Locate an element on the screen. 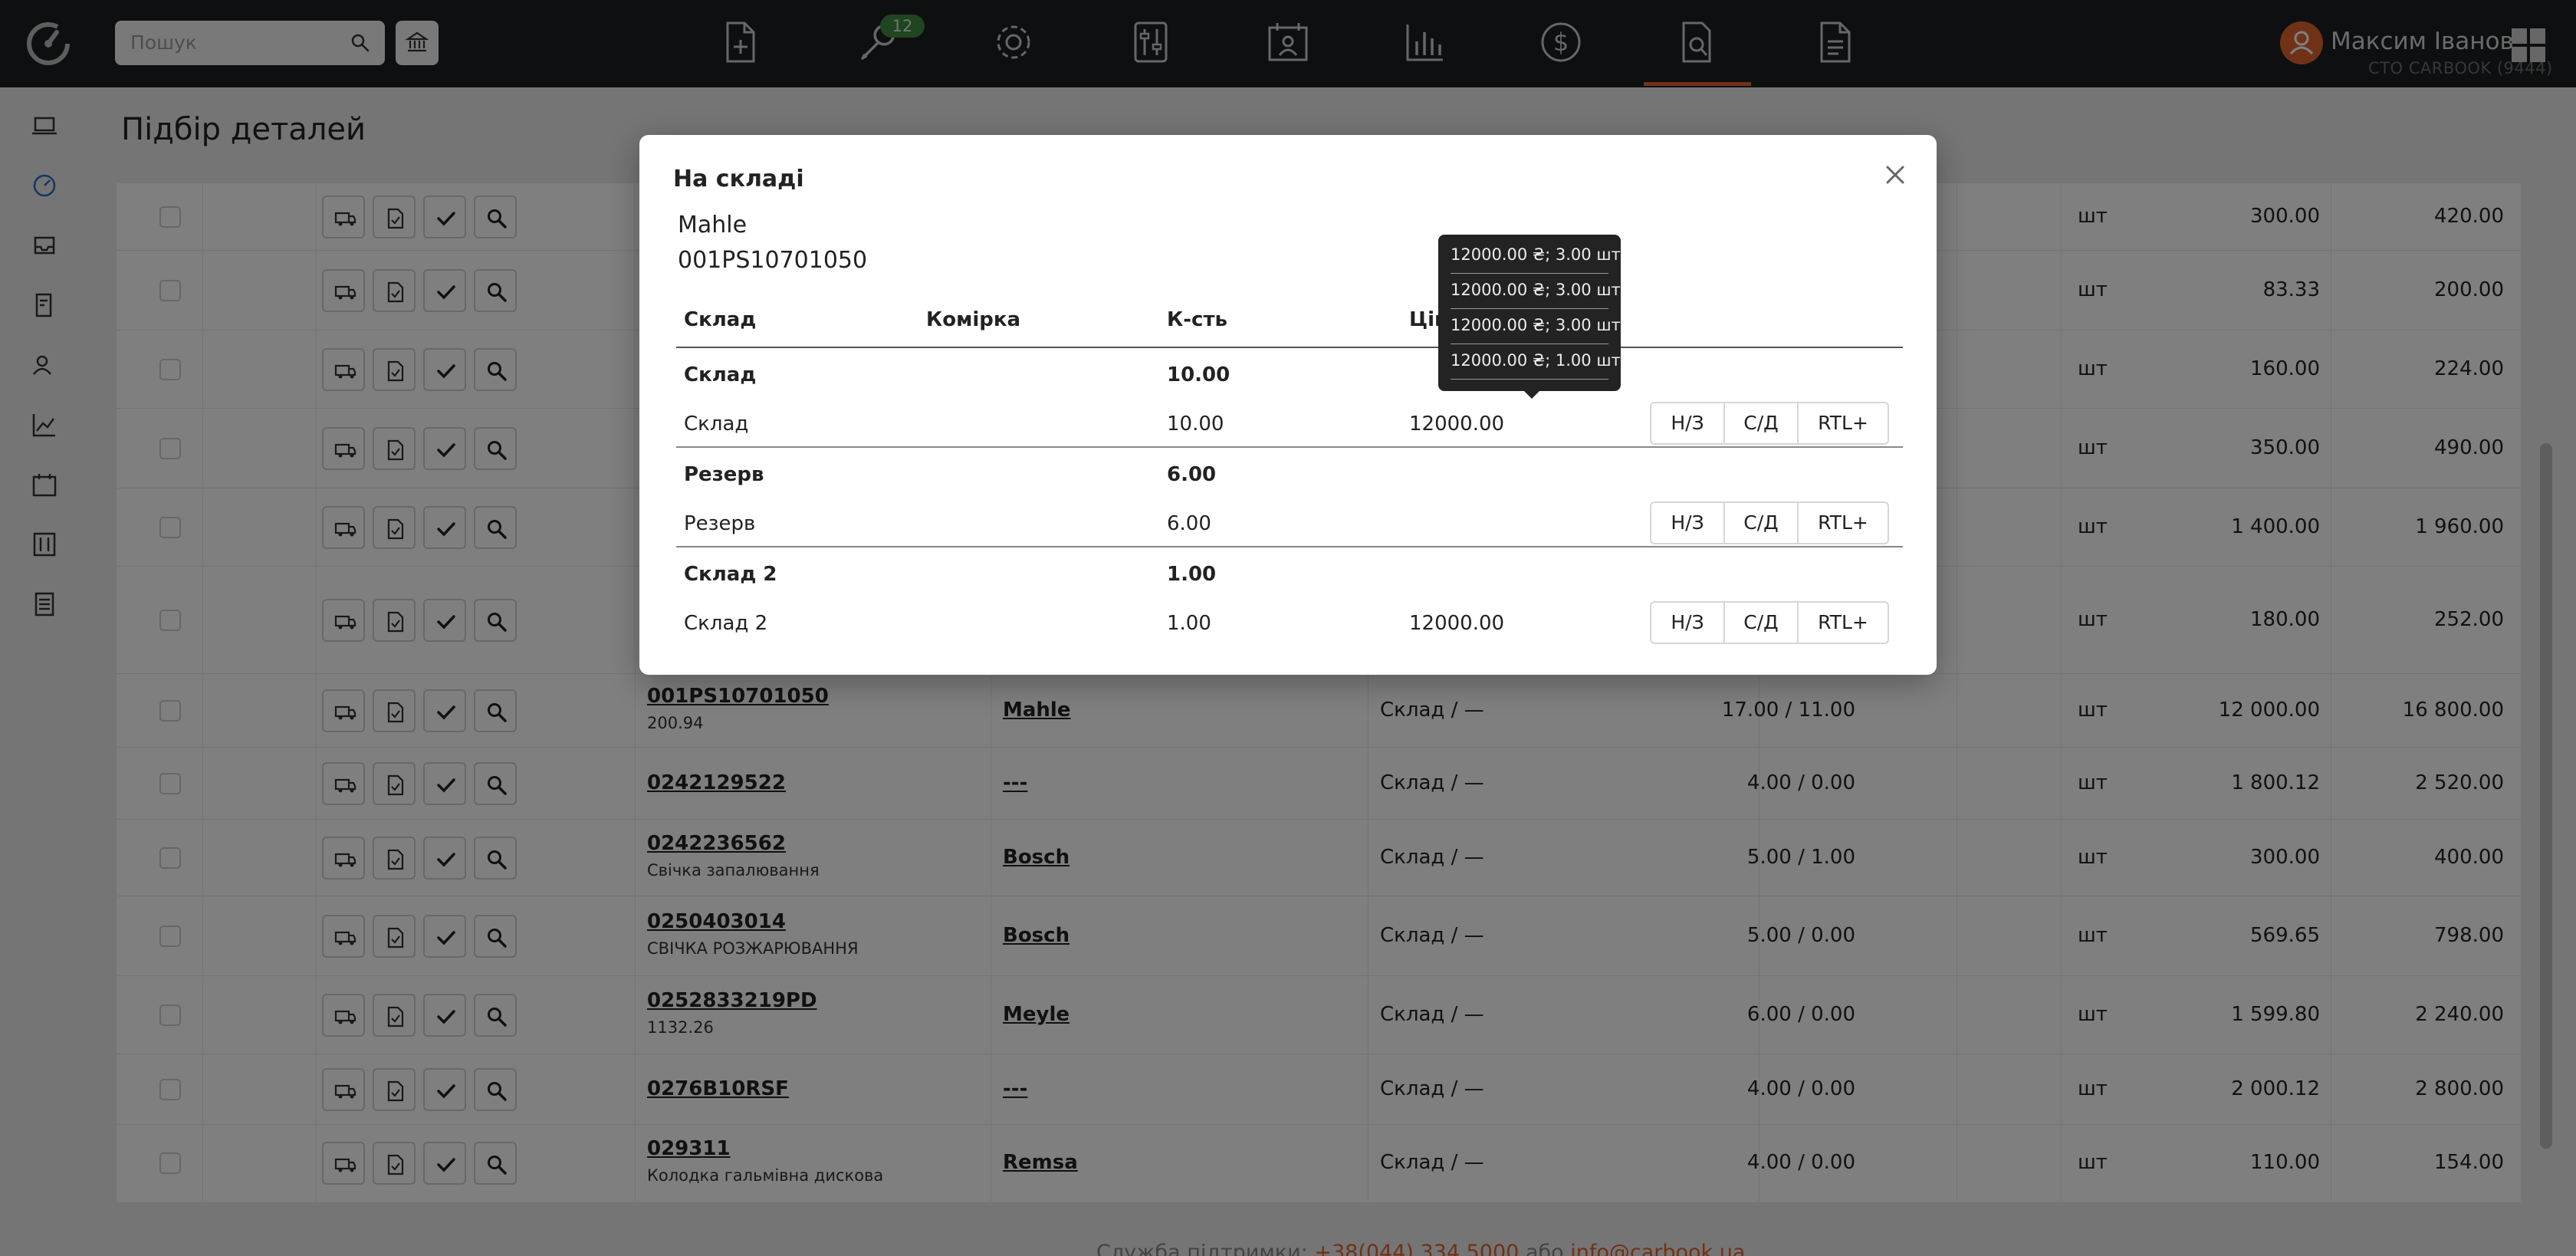  tooltip-arrow is located at coordinates (1532, 395).